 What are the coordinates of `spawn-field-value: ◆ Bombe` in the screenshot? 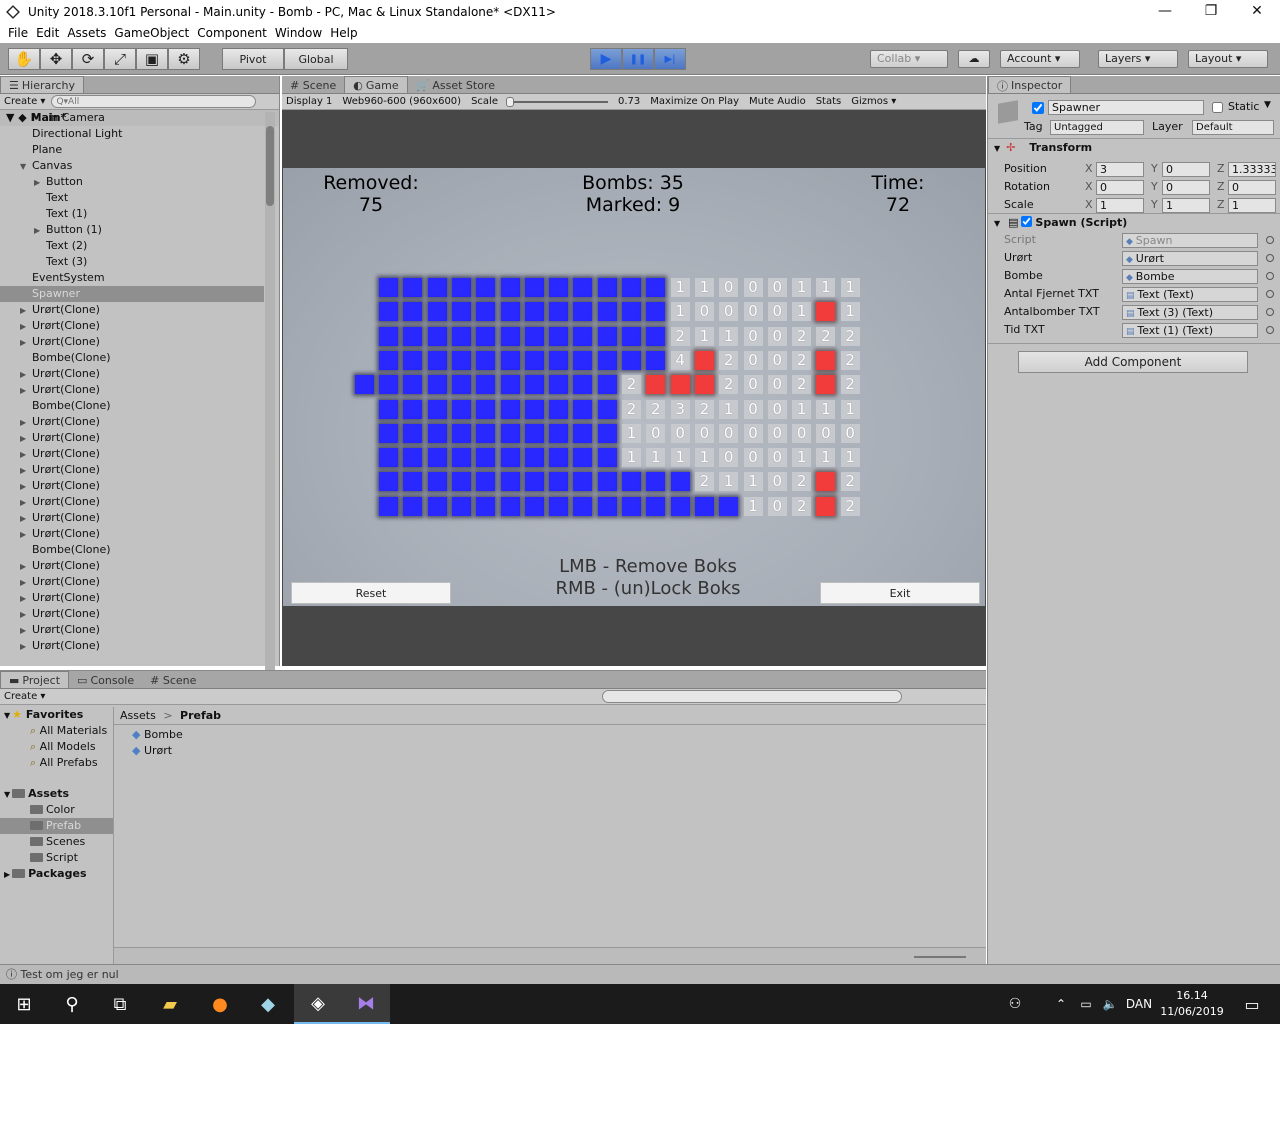 It's located at (1190, 276).